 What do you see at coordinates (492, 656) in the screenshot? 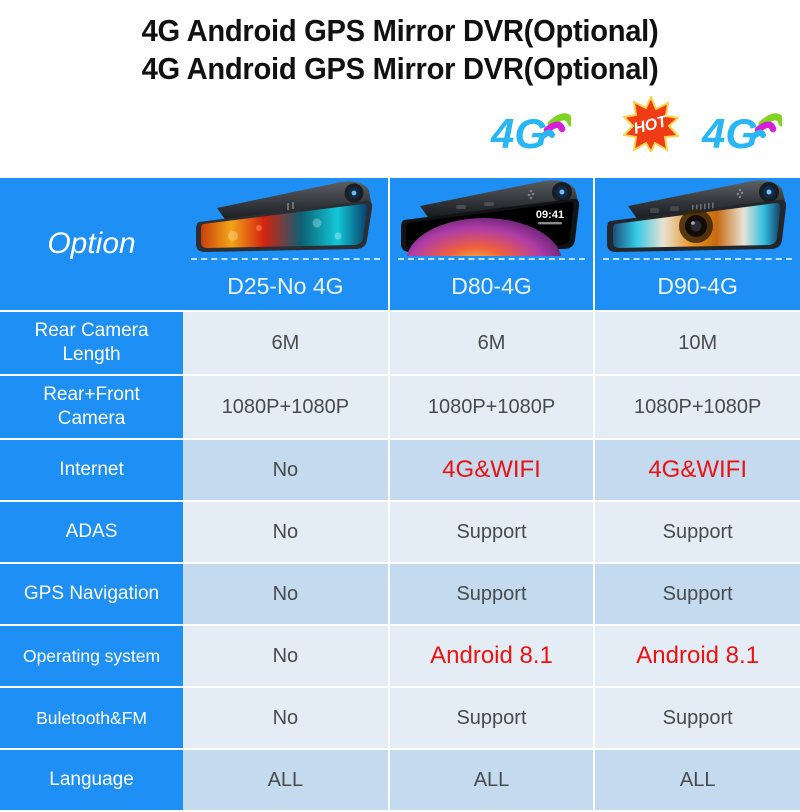
I see `cell-d80-operating-system: Android 8.1` at bounding box center [492, 656].